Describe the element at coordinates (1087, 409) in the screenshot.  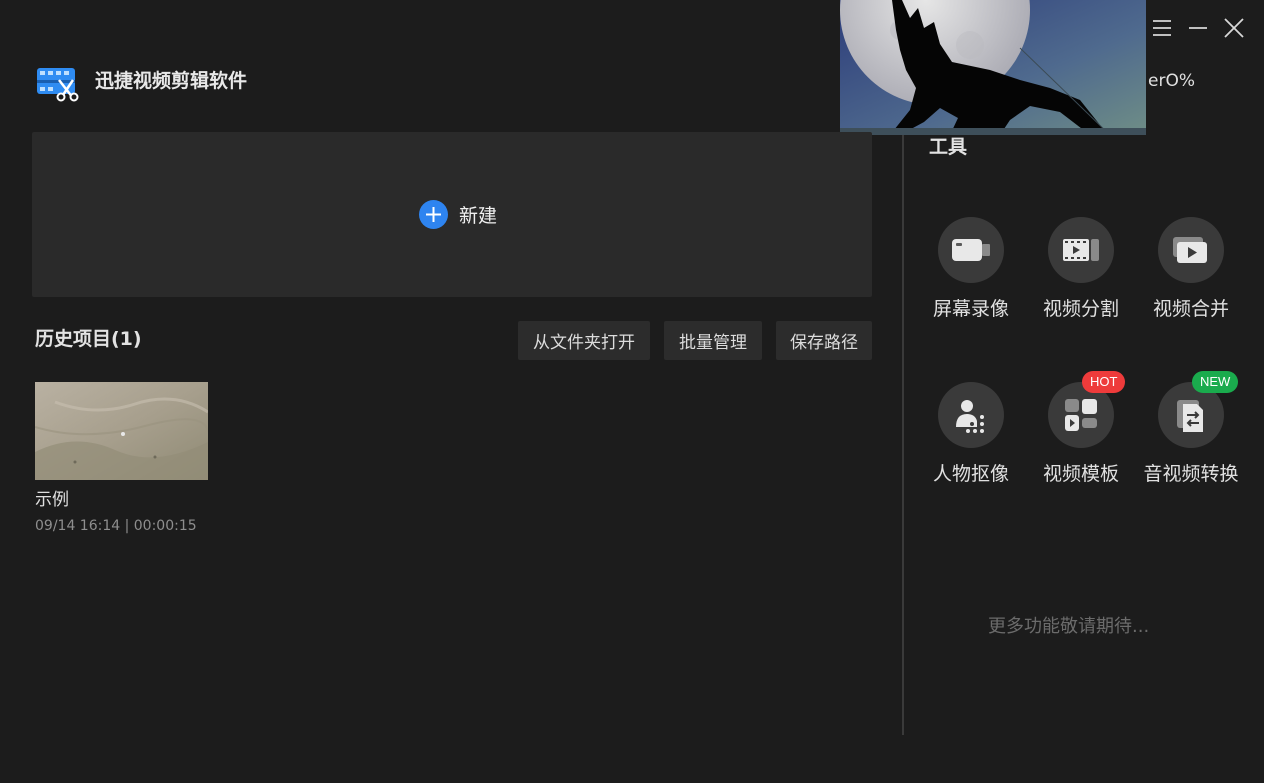
I see `template-grid-icon: HOT` at that location.